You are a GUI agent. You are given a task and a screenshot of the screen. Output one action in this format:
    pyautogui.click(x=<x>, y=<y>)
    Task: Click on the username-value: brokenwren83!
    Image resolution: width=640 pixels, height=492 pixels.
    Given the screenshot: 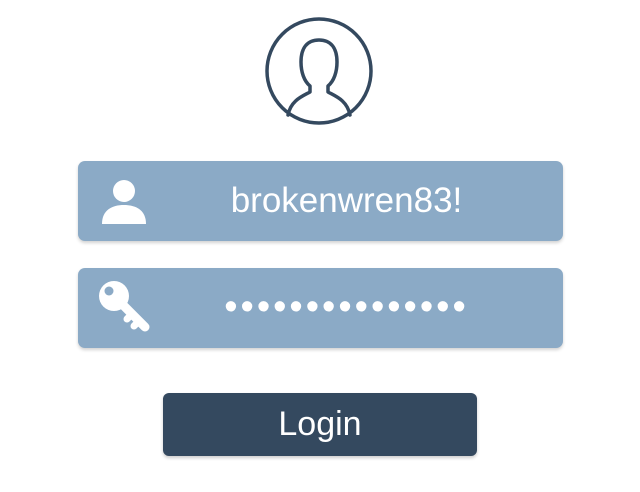 What is the action you would take?
    pyautogui.click(x=346, y=200)
    